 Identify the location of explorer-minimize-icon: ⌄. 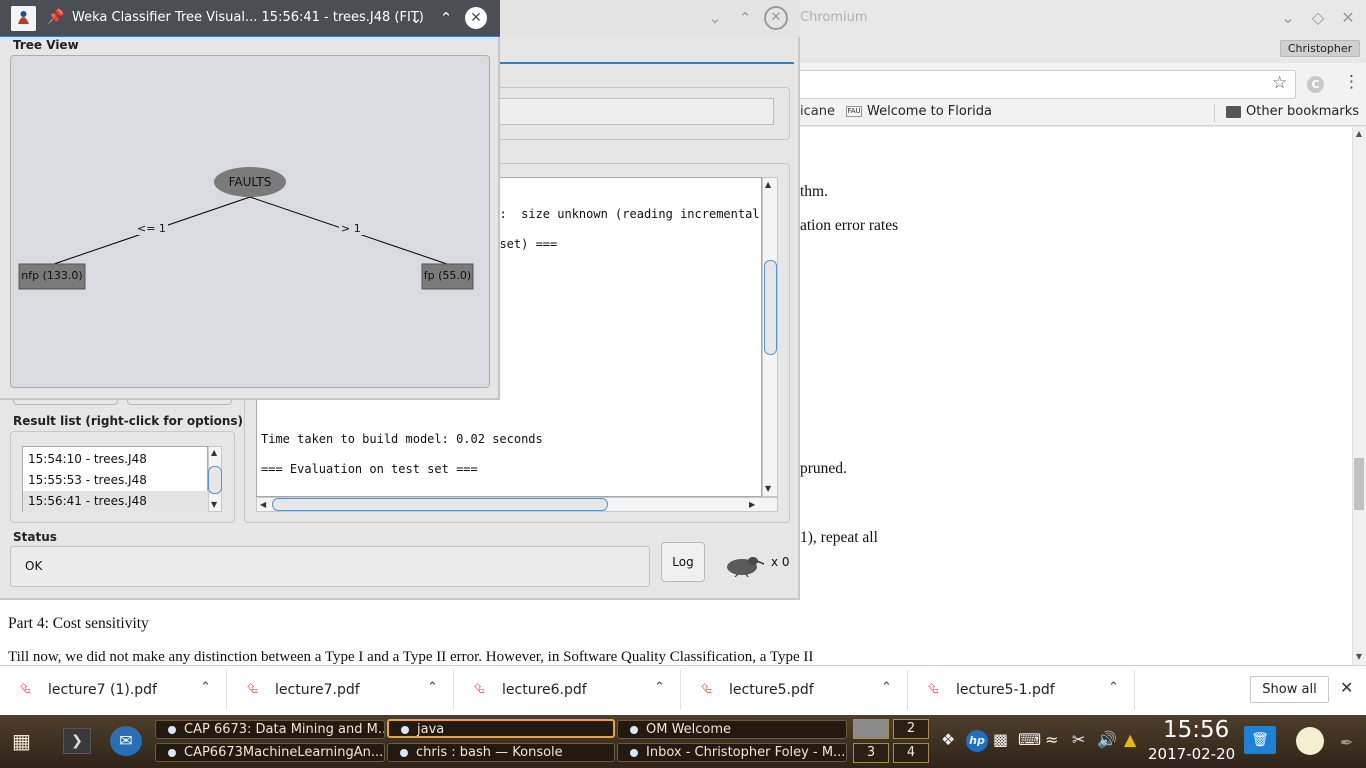
(715, 18).